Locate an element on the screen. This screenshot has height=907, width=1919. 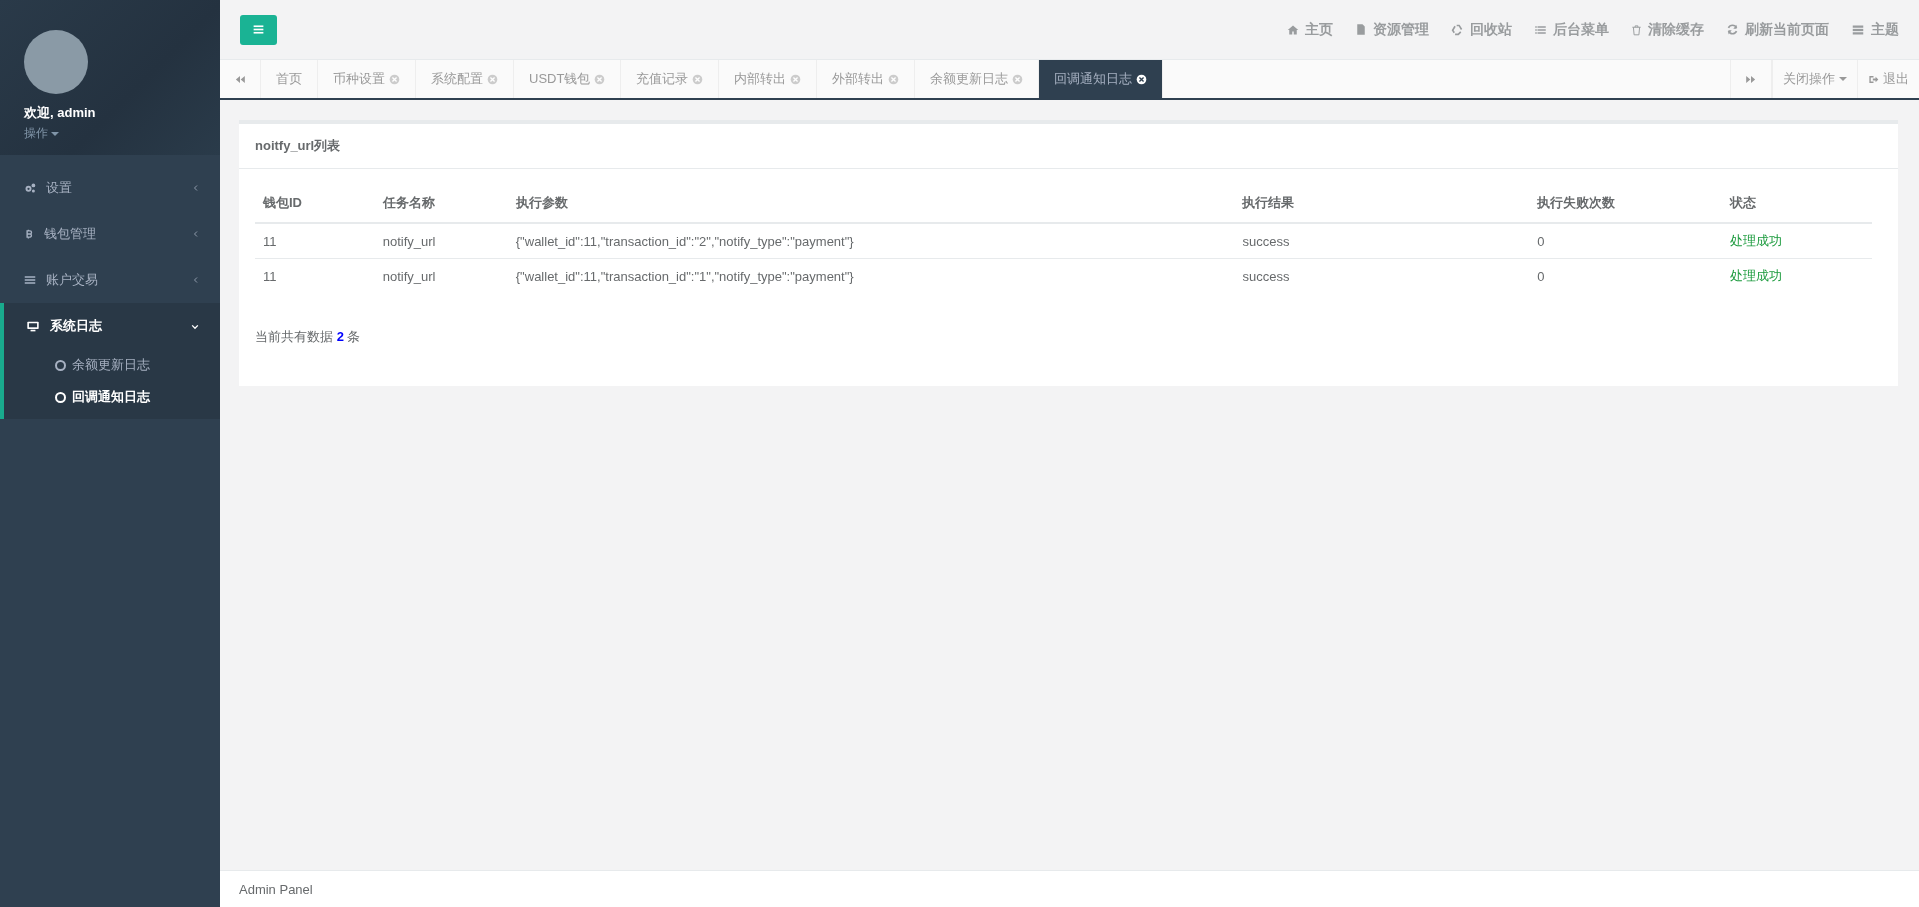
close-operations-menu: 关闭操作 is located at coordinates (1814, 79).